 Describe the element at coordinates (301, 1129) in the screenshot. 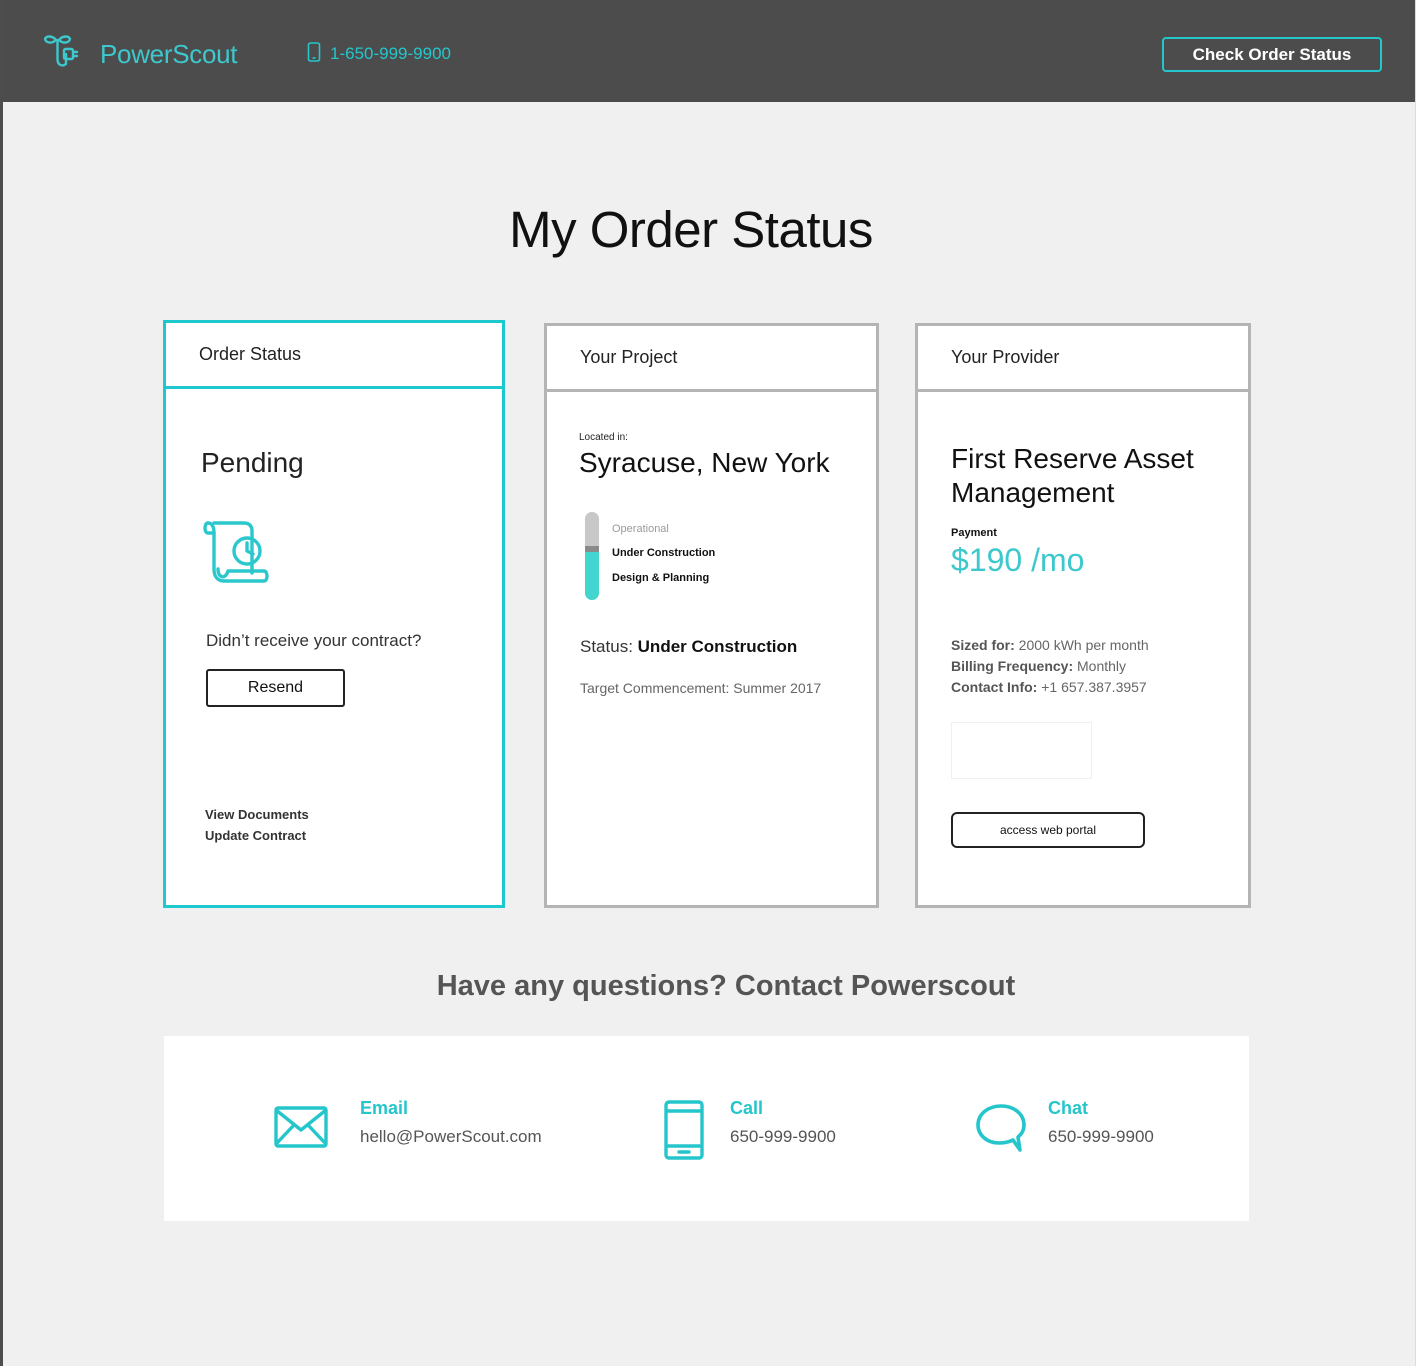

I see `envelope-icon` at that location.